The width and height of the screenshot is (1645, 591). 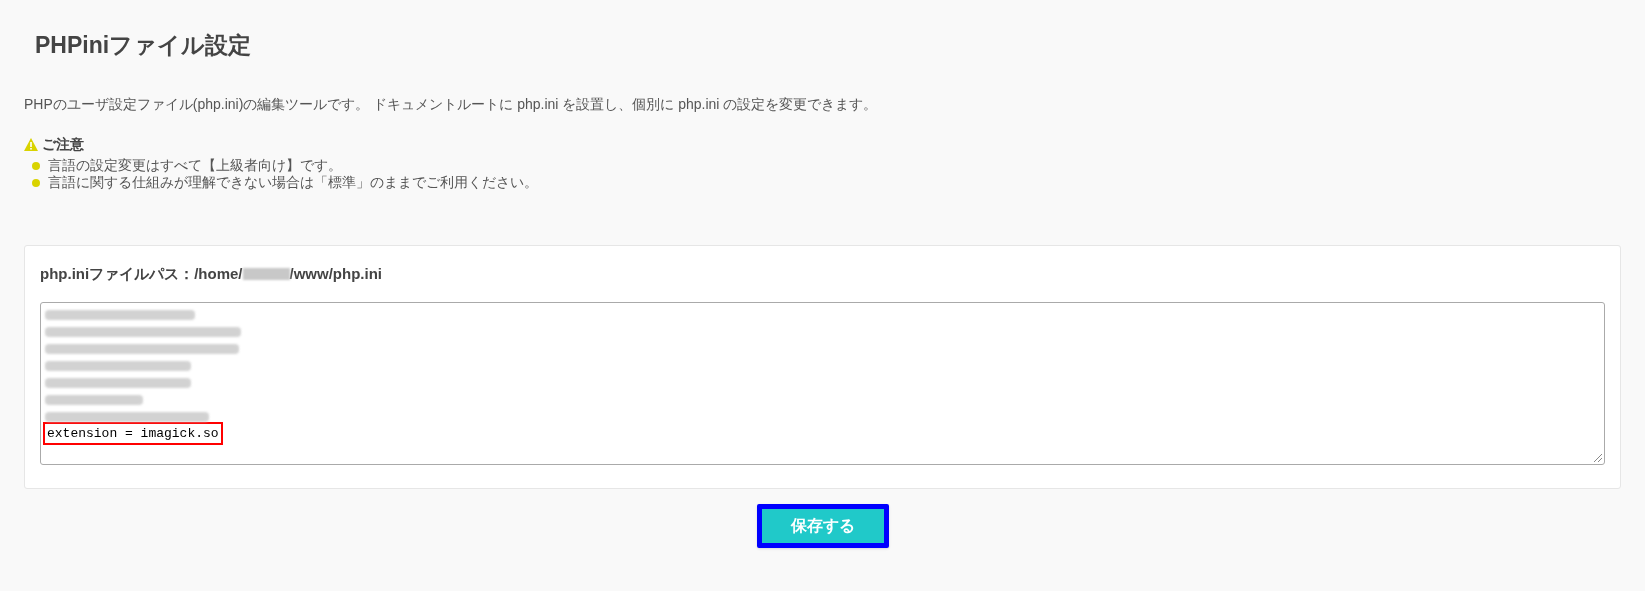 What do you see at coordinates (293, 182) in the screenshot?
I see `notice-item: 言語に関する仕組みが理解できない場合は「標準」のままでご利用ください。` at bounding box center [293, 182].